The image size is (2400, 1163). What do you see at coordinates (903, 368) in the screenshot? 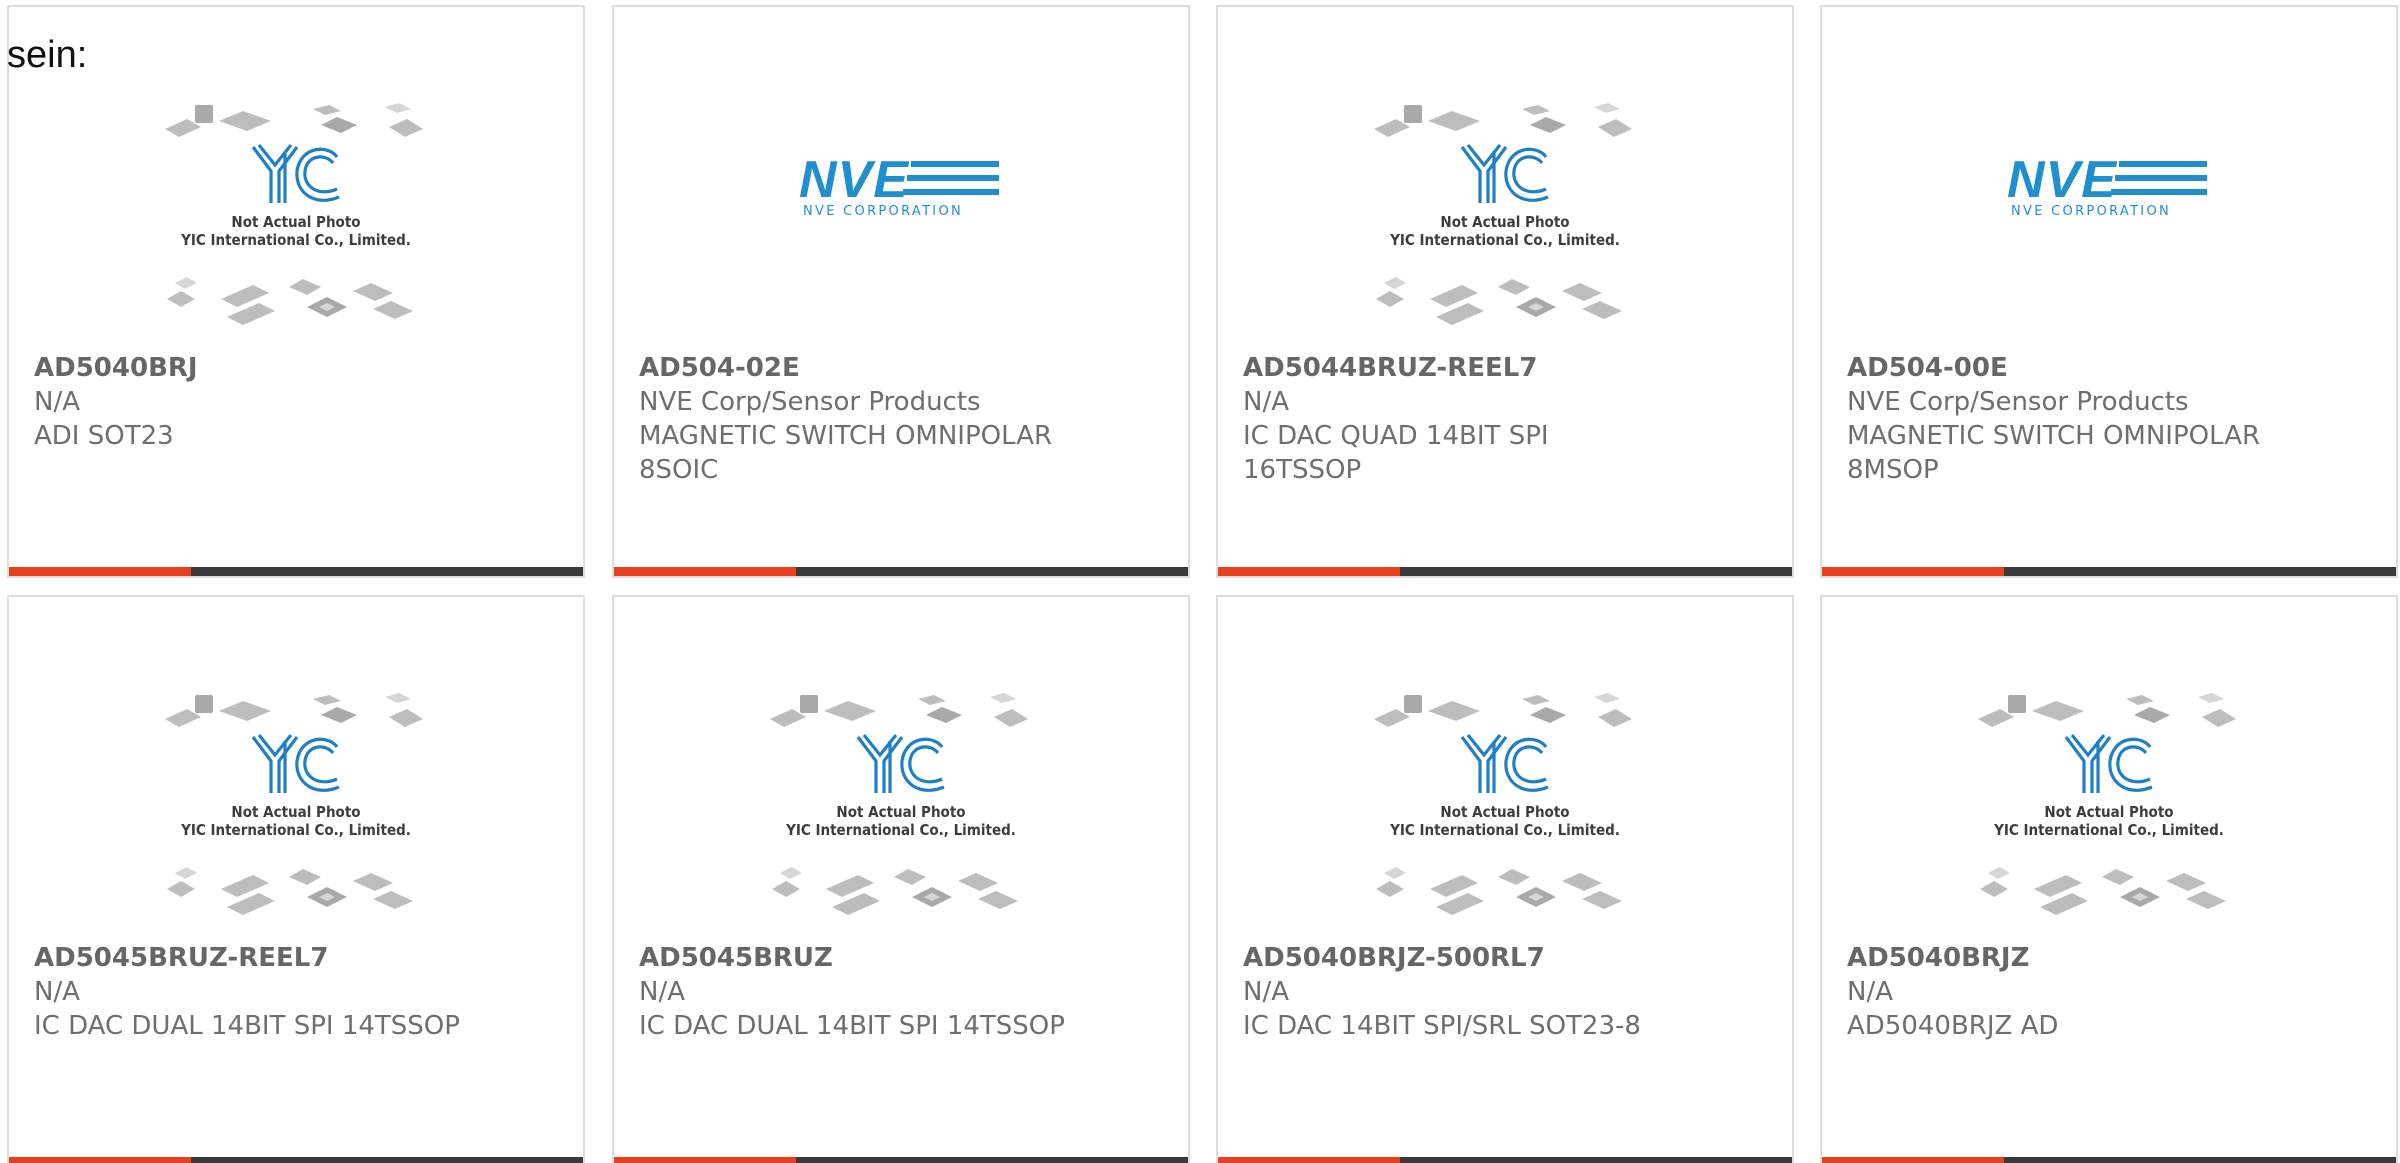
I see `part-number-link: AD504-02E` at bounding box center [903, 368].